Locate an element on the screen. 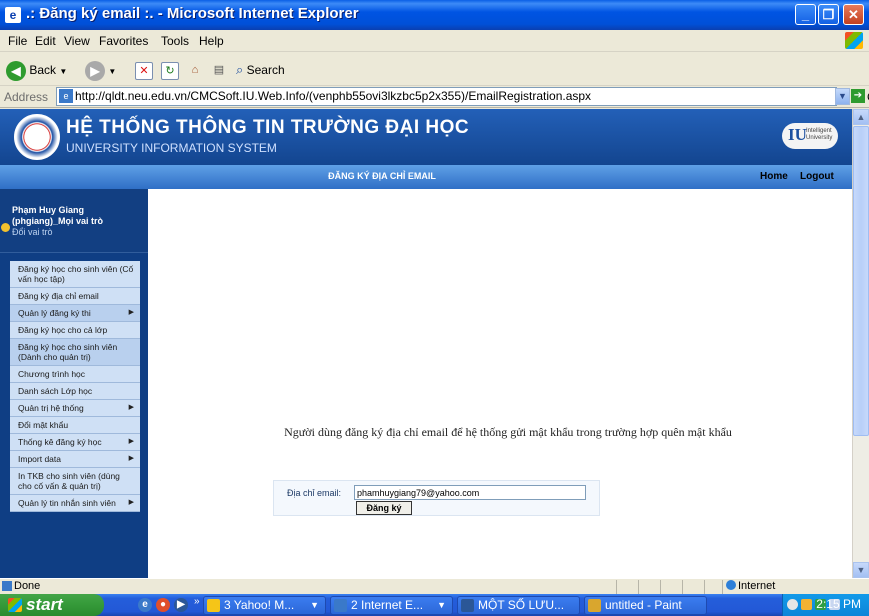  refresh-button: ↻ is located at coordinates (170, 70).